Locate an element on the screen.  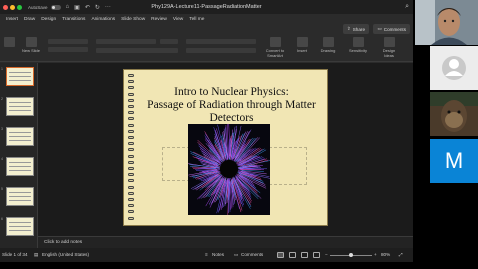
share-button: ⇪ Share is located at coordinates (355, 29).